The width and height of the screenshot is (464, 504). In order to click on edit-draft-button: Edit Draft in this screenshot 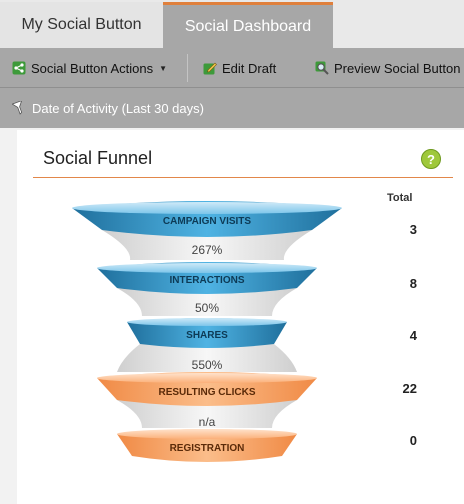, I will do `click(239, 68)`.